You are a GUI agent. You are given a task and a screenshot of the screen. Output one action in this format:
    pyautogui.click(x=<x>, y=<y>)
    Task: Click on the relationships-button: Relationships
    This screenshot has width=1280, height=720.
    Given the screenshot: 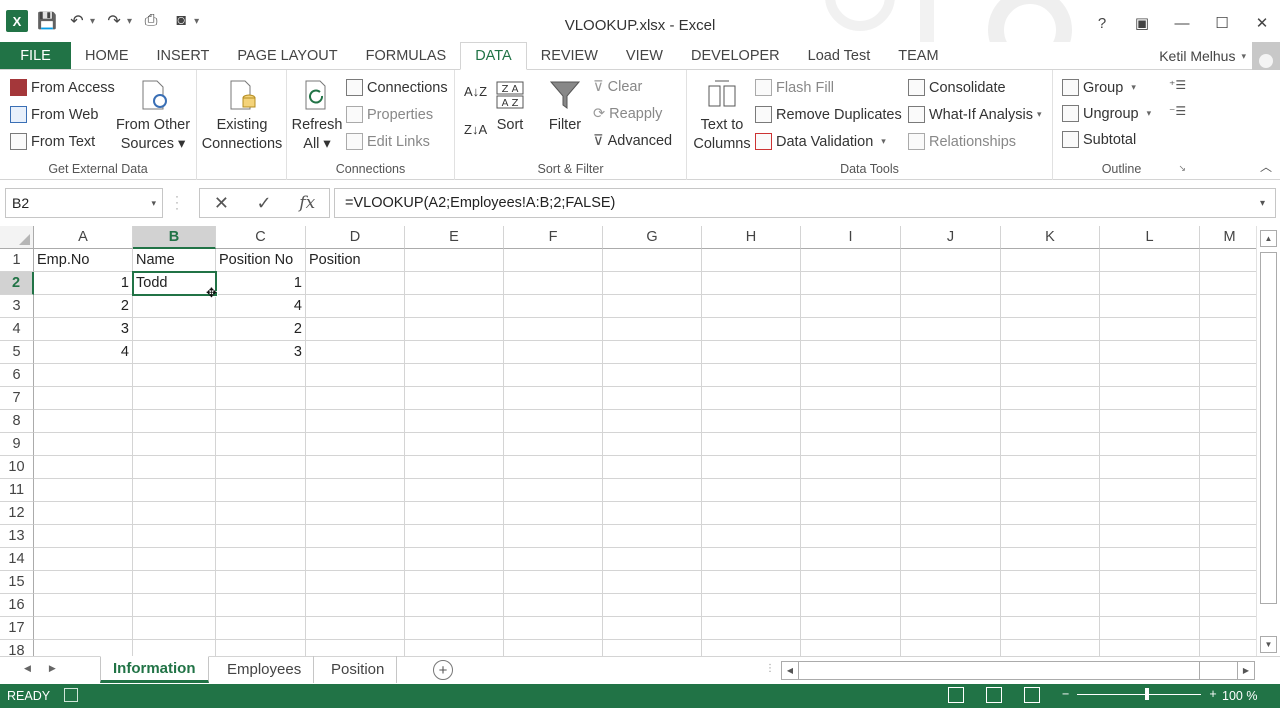 What is the action you would take?
    pyautogui.click(x=962, y=141)
    